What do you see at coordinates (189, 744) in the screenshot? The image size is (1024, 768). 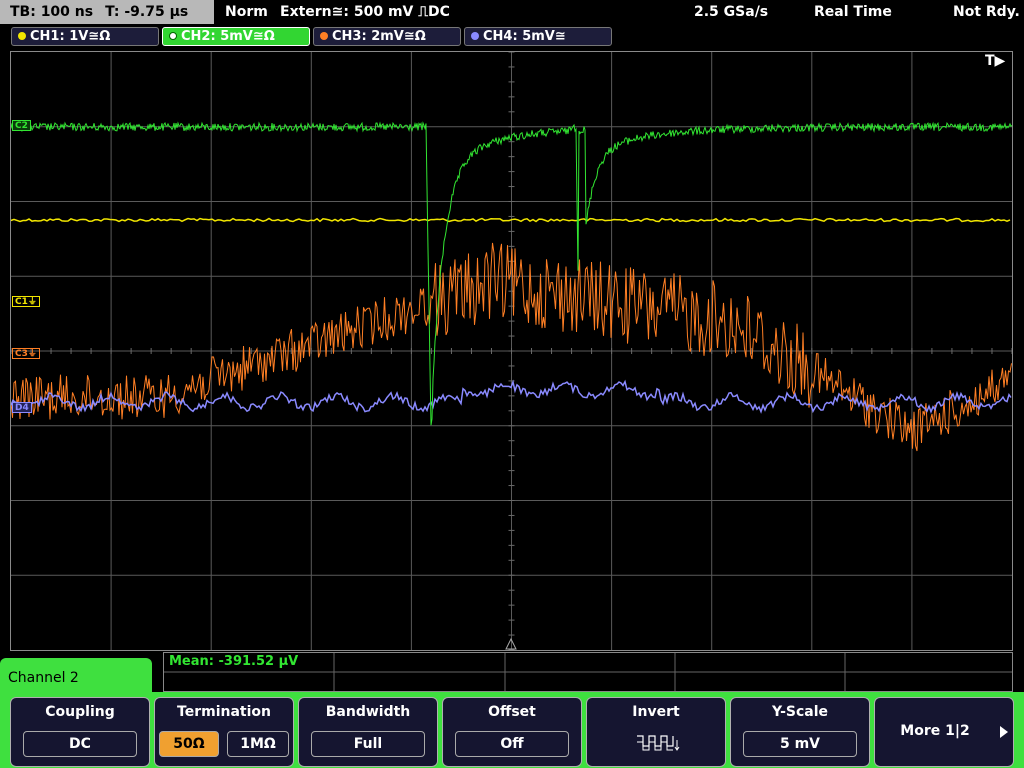 I see `termination-50ohm-option: 50Ω` at bounding box center [189, 744].